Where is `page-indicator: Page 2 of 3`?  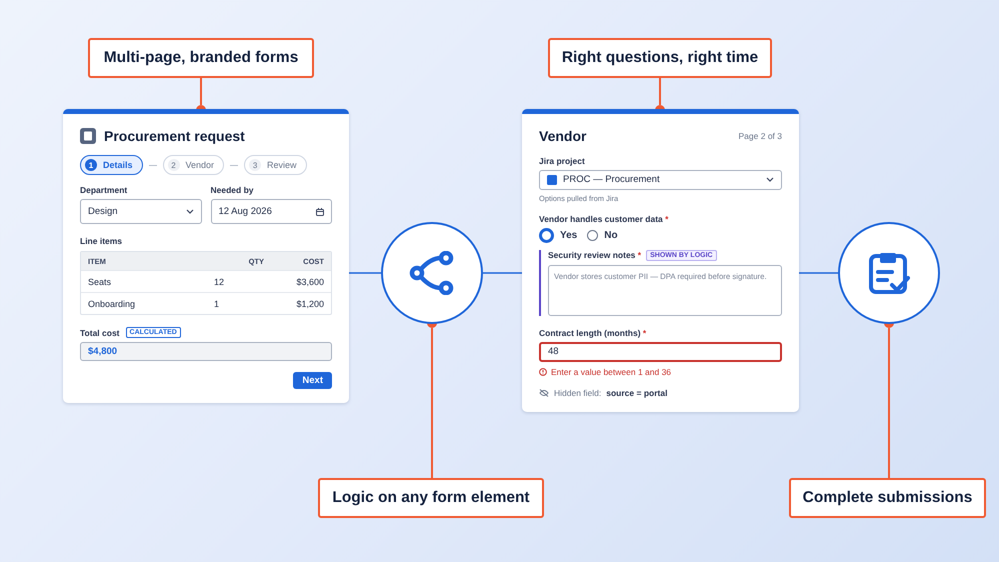
page-indicator: Page 2 of 3 is located at coordinates (760, 136).